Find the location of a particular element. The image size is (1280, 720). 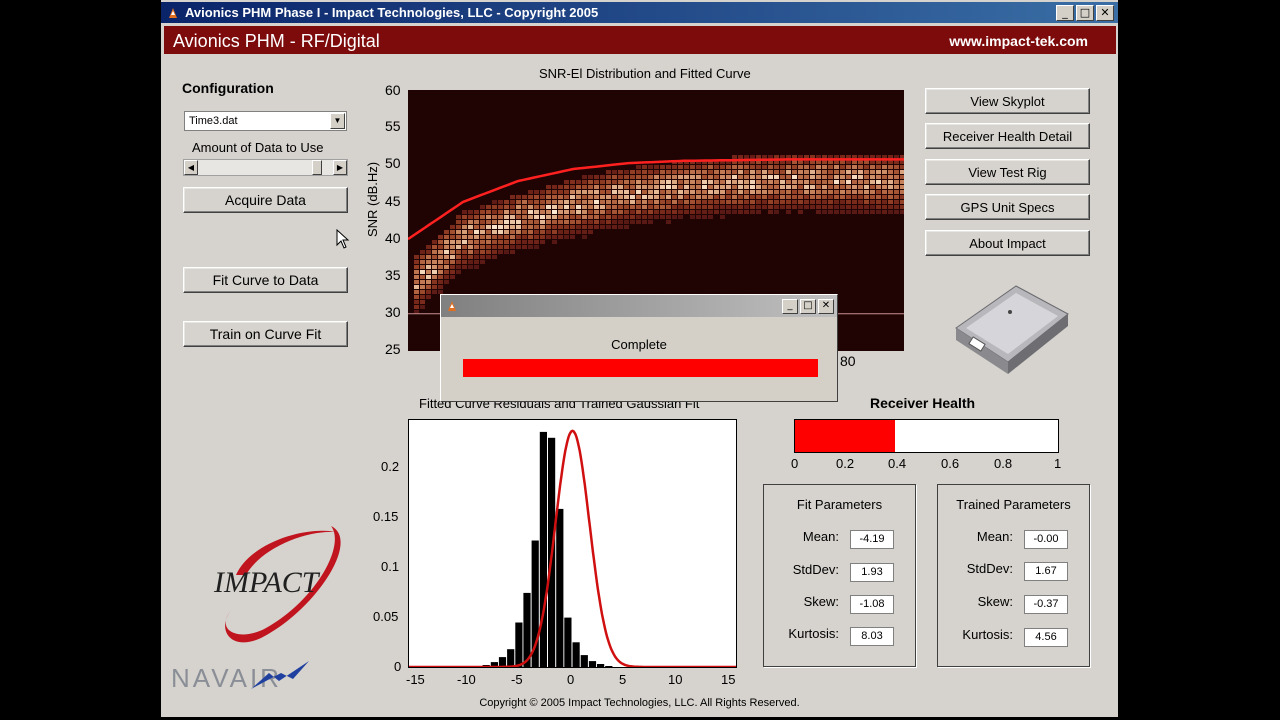

fit-stddev-label: StdDev: is located at coordinates (815, 569).